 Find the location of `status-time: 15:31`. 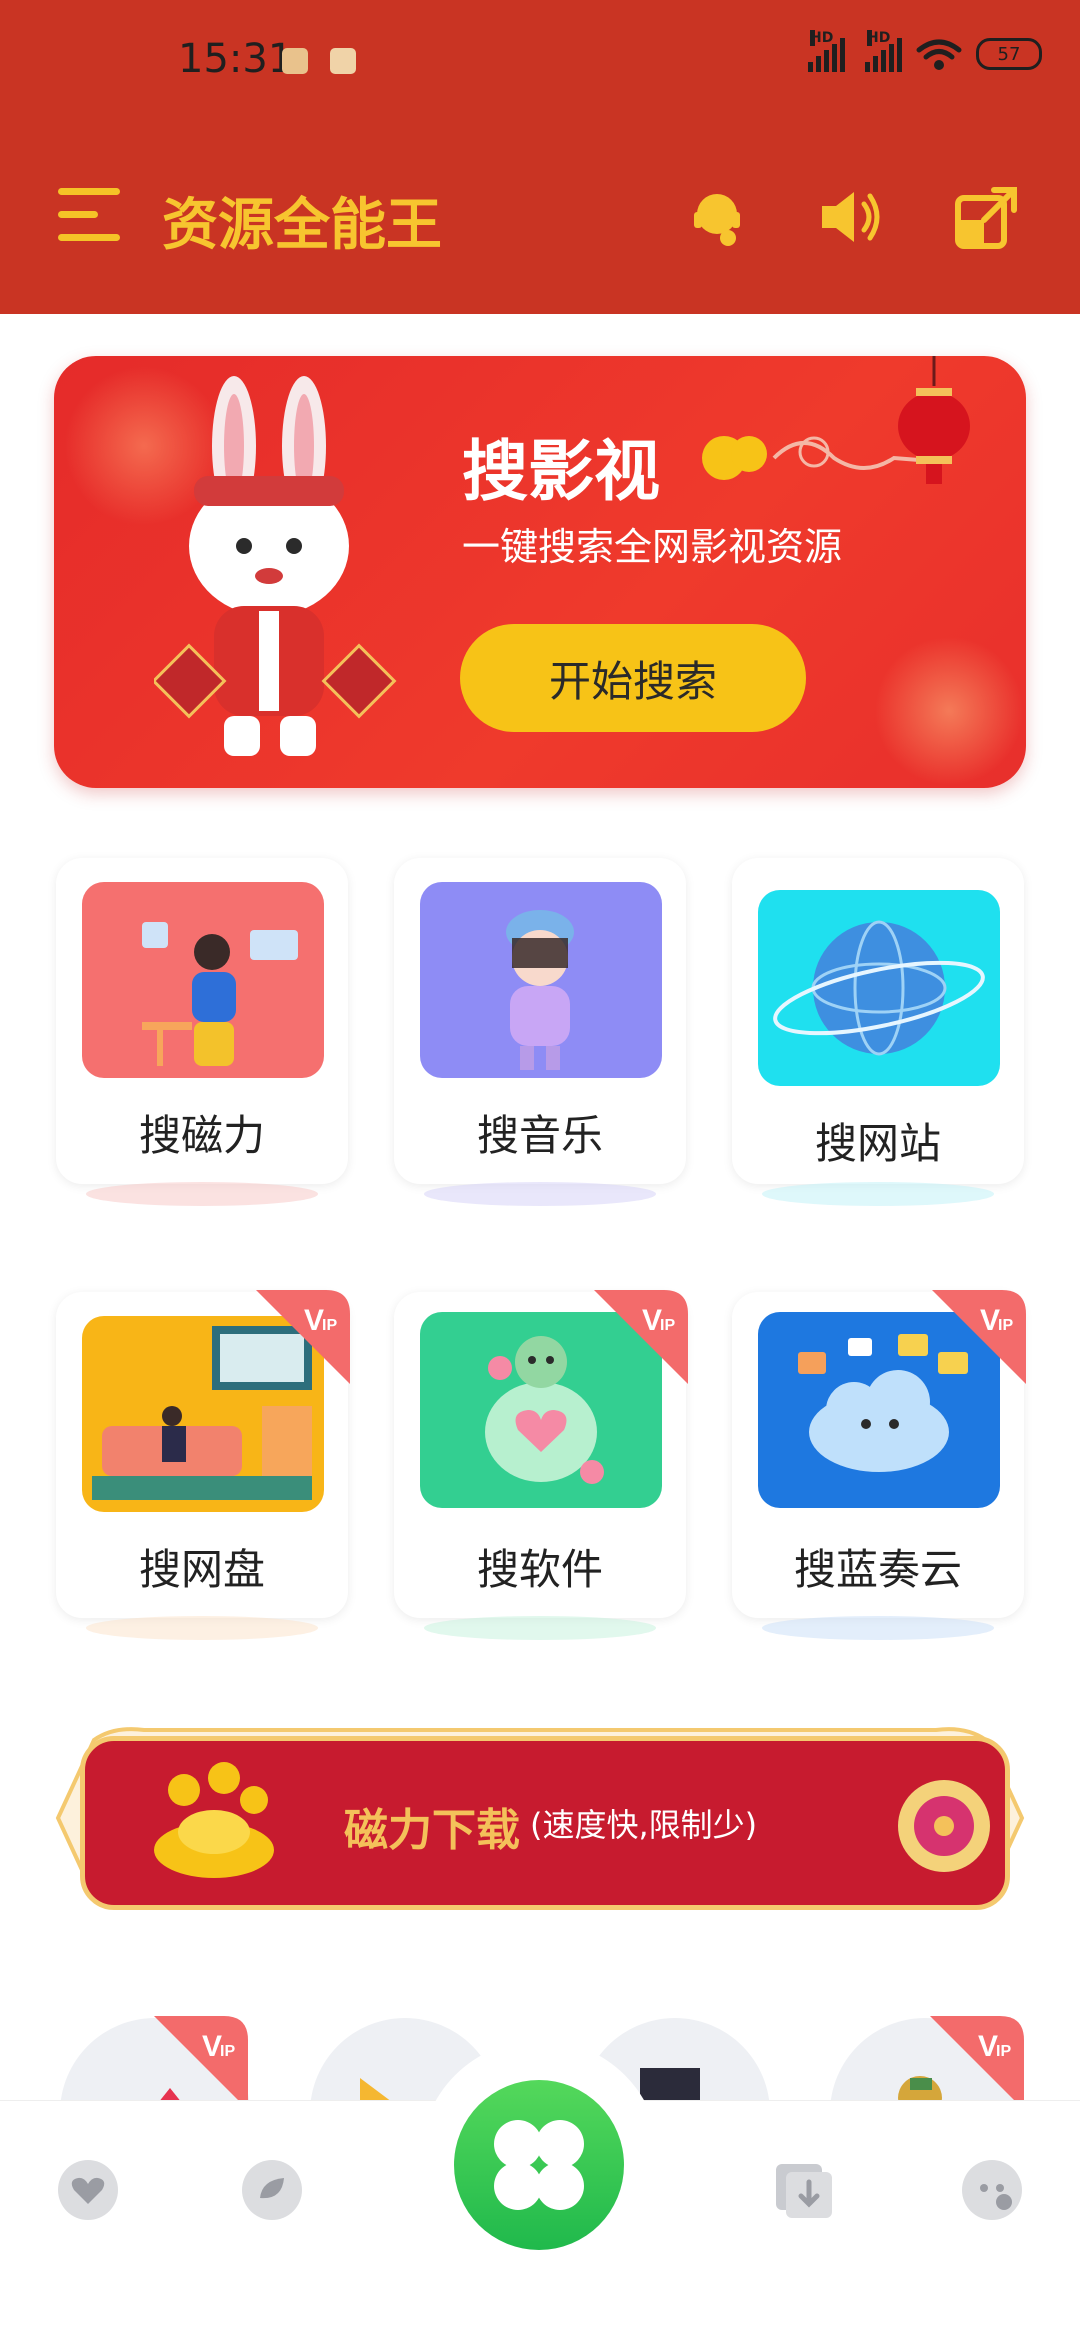

status-time: 15:31 is located at coordinates (236, 59).